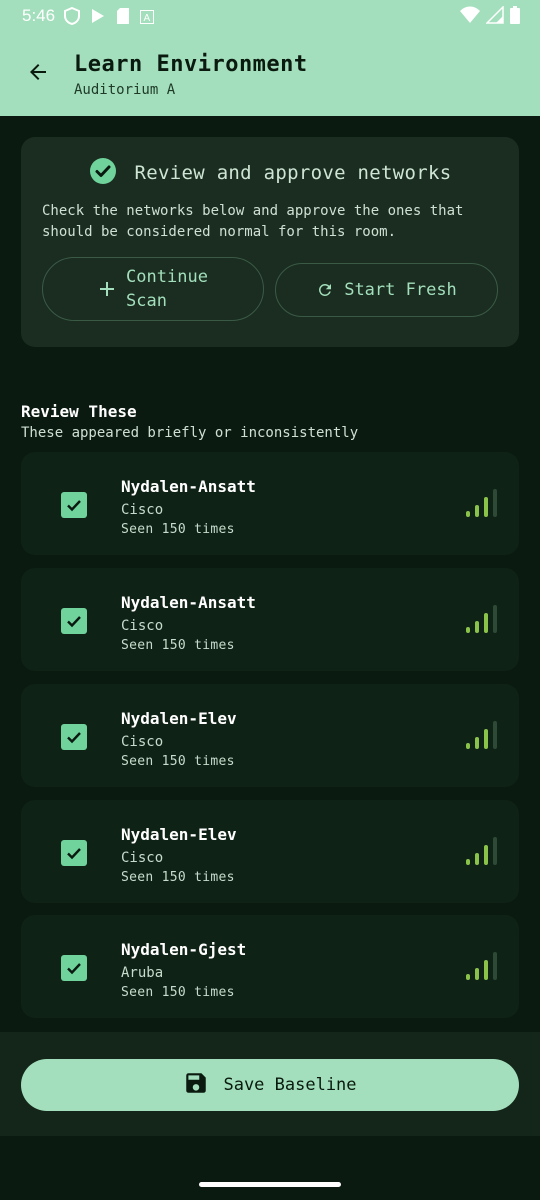 This screenshot has height=1200, width=540. I want to click on wifi-icon, so click(470, 17).